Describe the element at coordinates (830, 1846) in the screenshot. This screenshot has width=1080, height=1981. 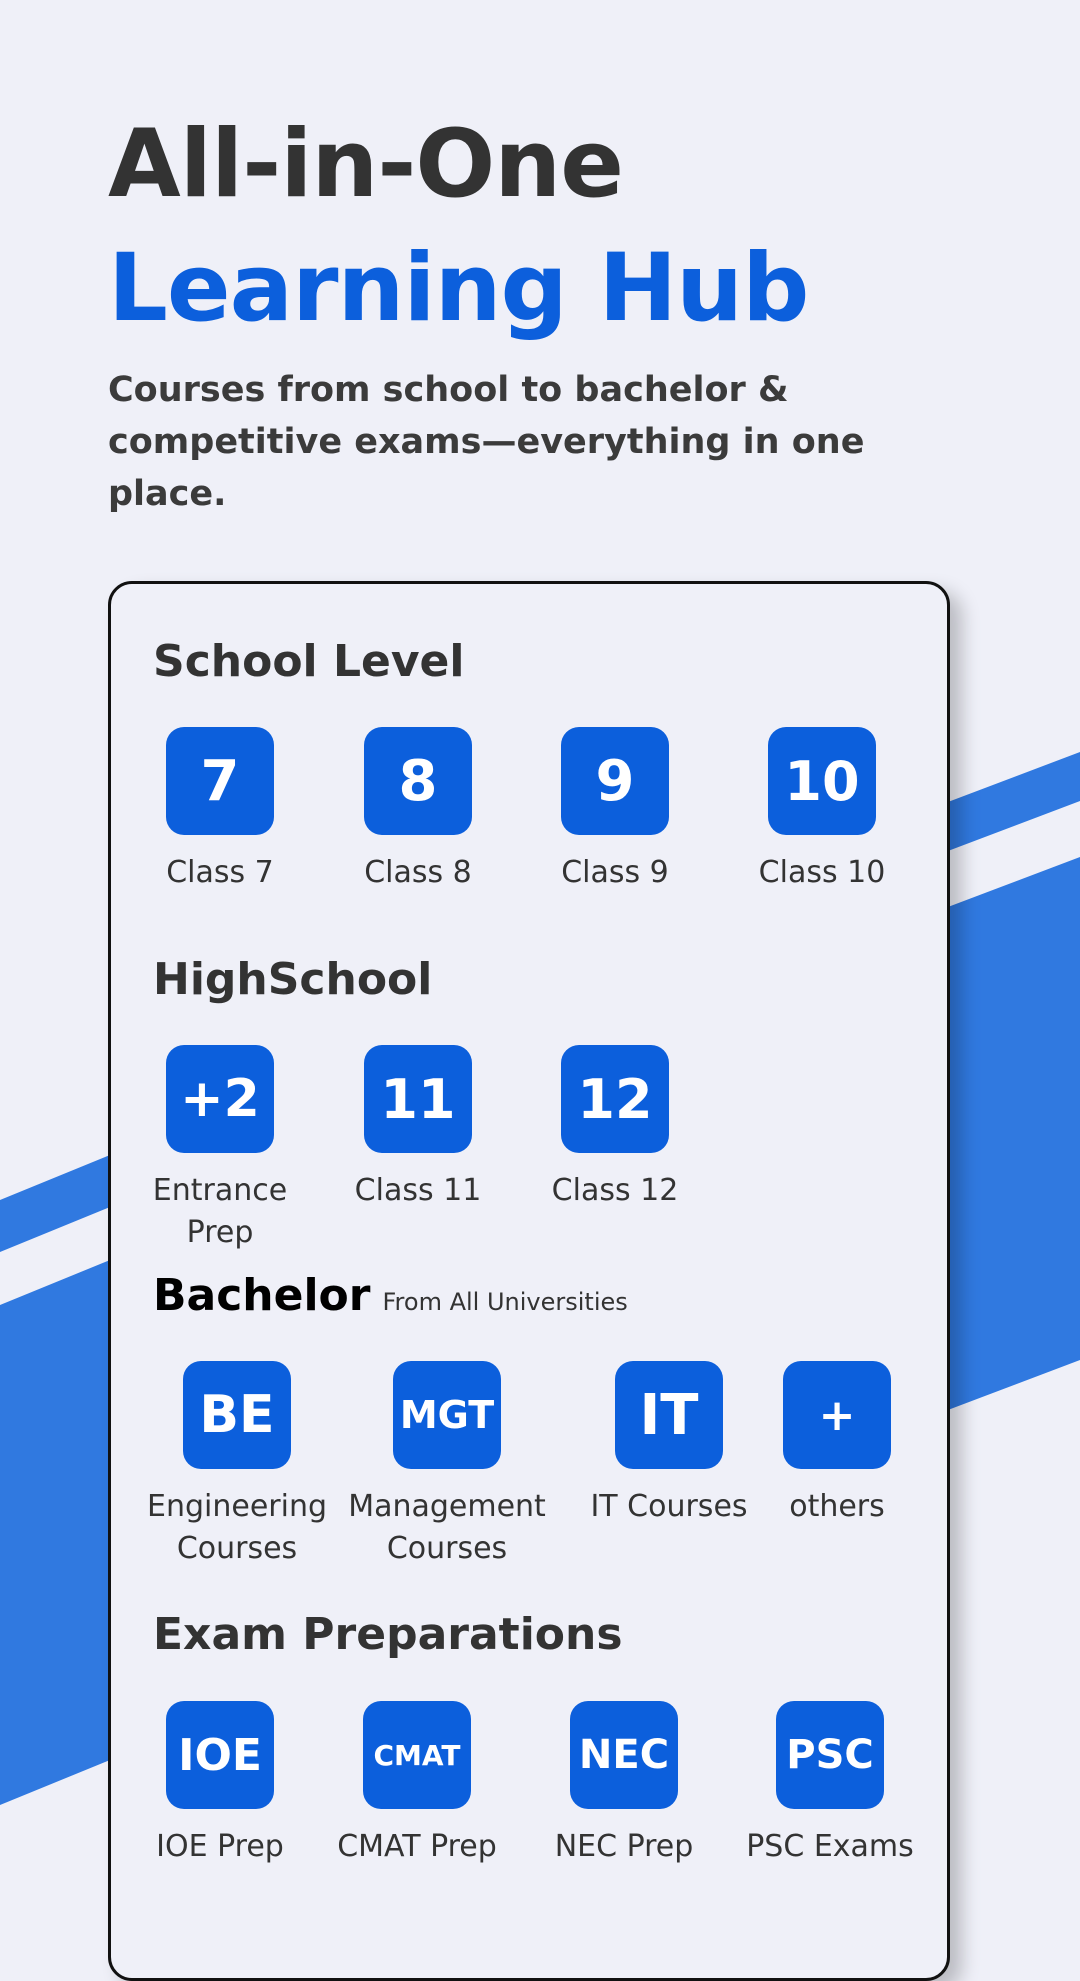
I see `psc-exams-label: PSC Exams` at that location.